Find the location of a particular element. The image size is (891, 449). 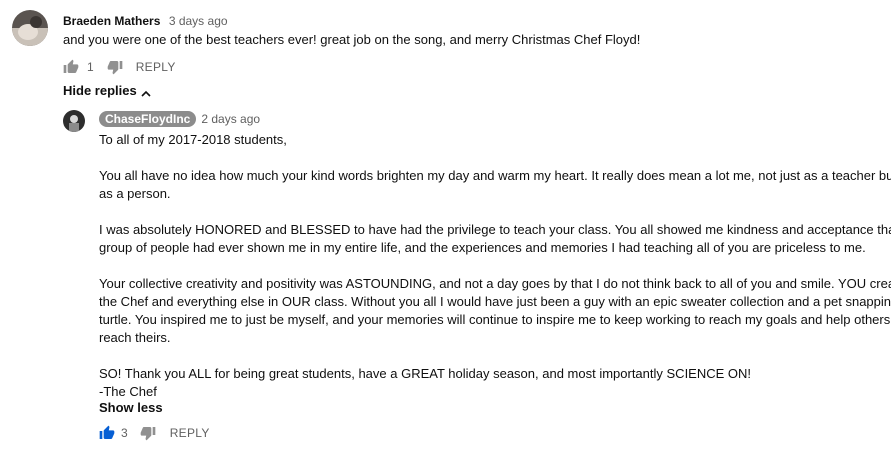

hide-replies-label: Hide replies is located at coordinates (100, 90).